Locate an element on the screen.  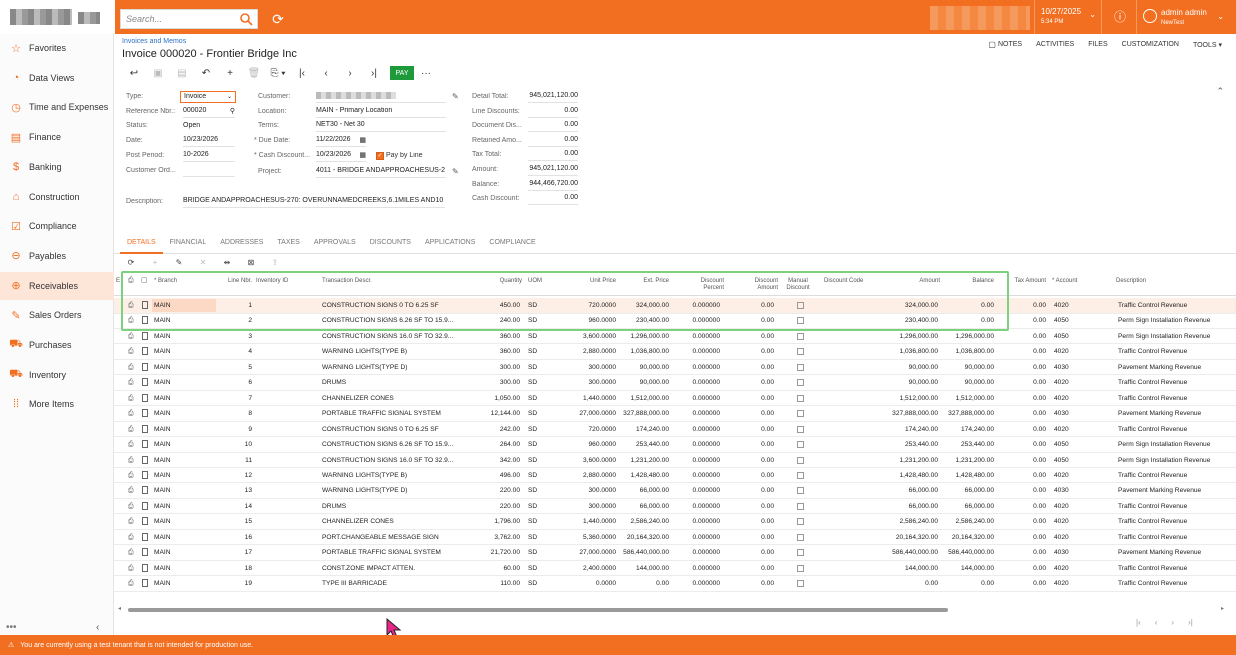
line-nbr-cell: 1 is located at coordinates (238, 305).